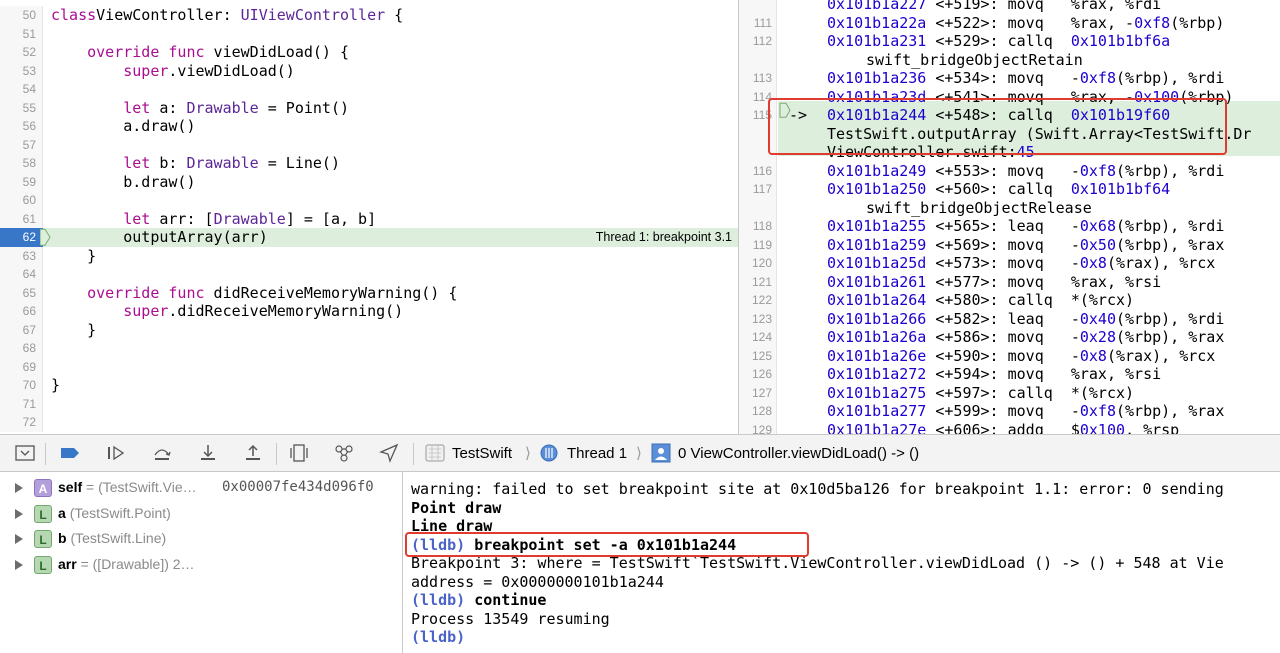 The image size is (1280, 653). What do you see at coordinates (1009, 374) in the screenshot?
I see `disassembly-line: 126 0x101b1a272 <+594>: movq %rax, %rsi` at bounding box center [1009, 374].